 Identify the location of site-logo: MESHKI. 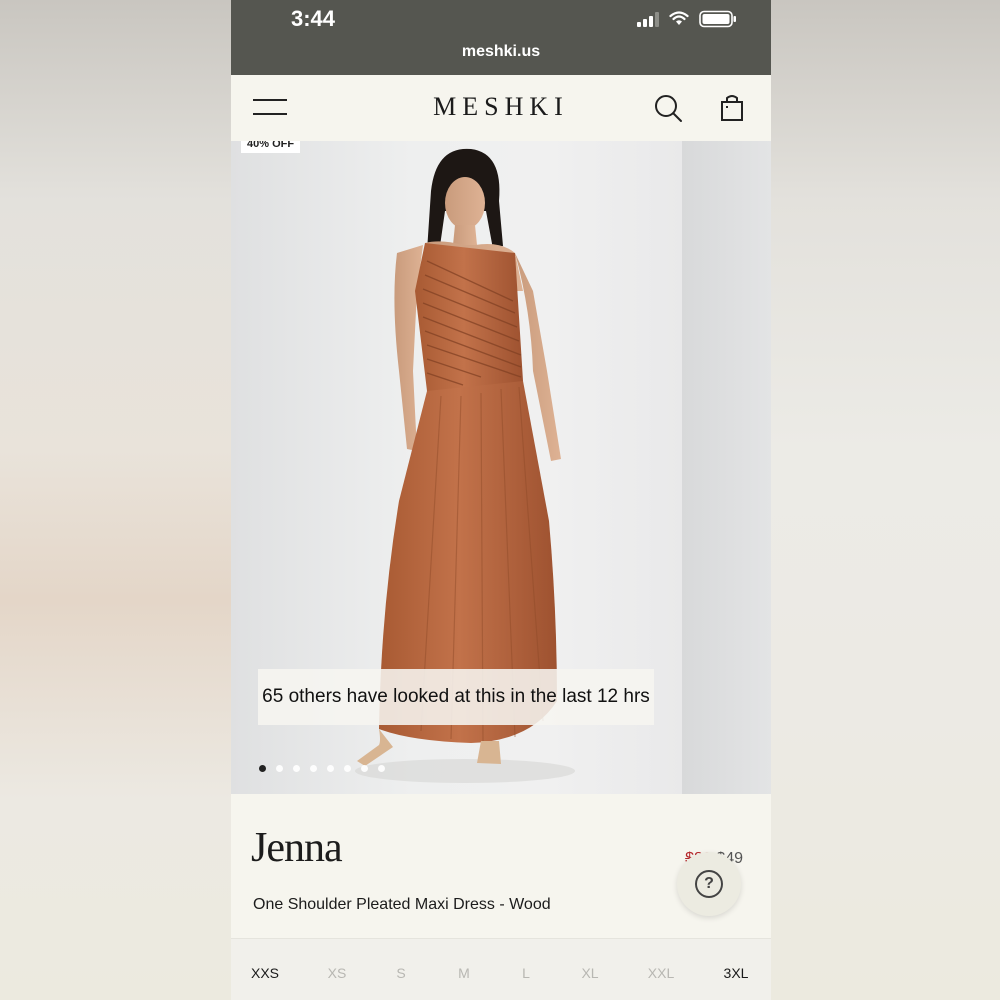
(501, 107).